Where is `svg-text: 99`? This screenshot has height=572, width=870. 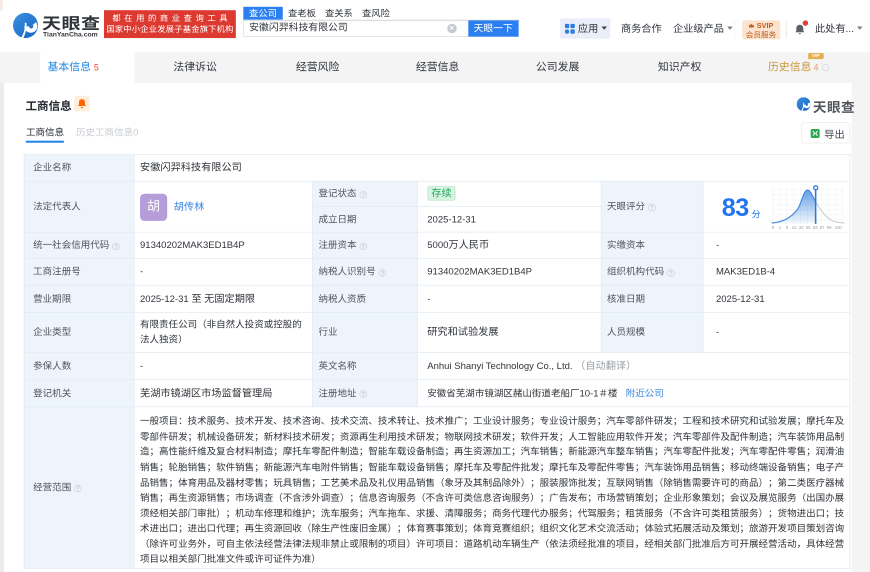
svg-text: 99 is located at coordinates (829, 227).